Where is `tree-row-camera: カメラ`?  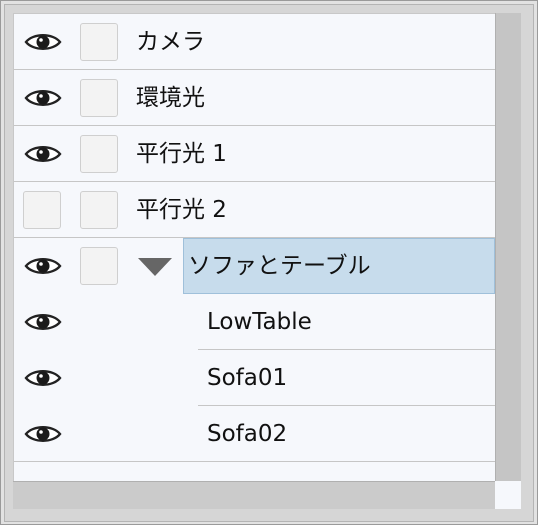
tree-row-camera: カメラ is located at coordinates (254, 42).